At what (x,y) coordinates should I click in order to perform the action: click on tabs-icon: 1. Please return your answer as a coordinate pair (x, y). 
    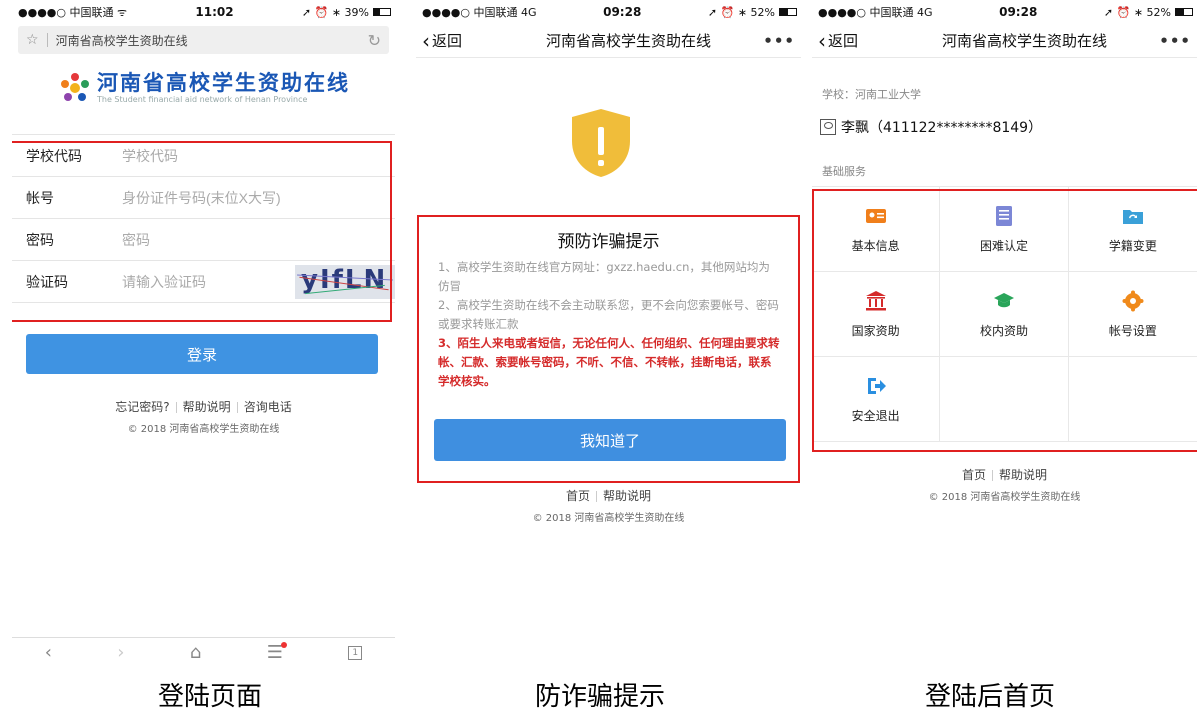
    Looking at the image, I should click on (355, 652).